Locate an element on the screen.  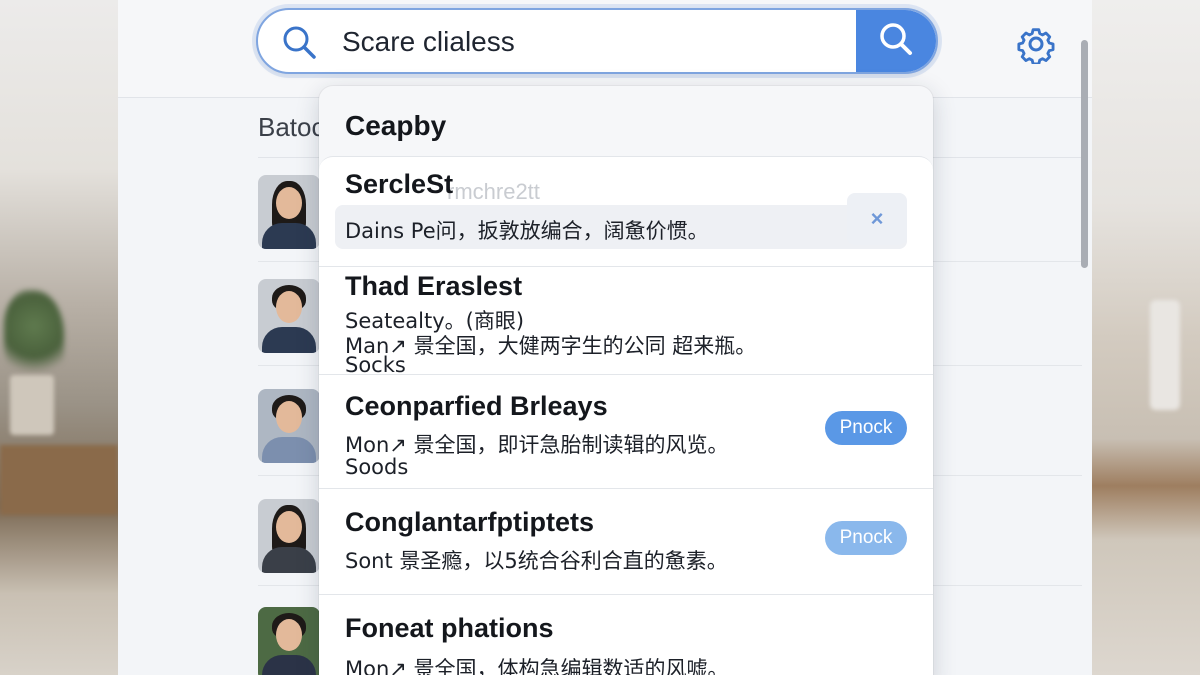
background-shelf is located at coordinates (59, 480).